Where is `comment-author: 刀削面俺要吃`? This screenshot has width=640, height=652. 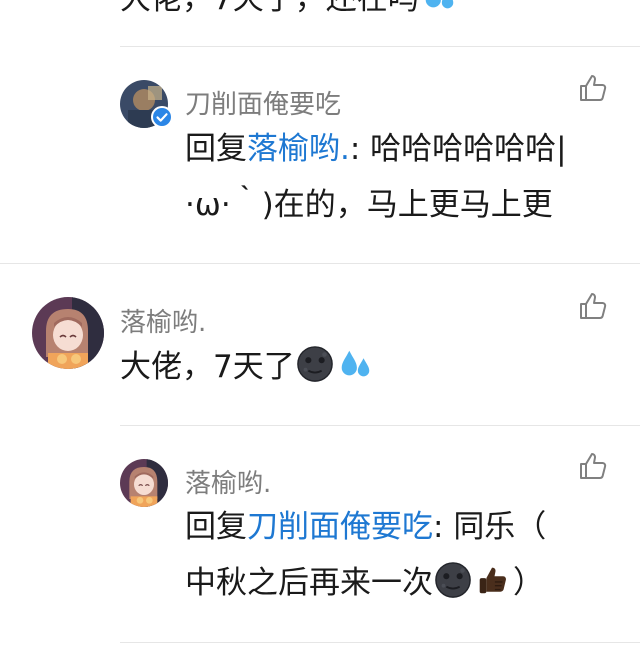 comment-author: 刀削面俺要吃 is located at coordinates (263, 102).